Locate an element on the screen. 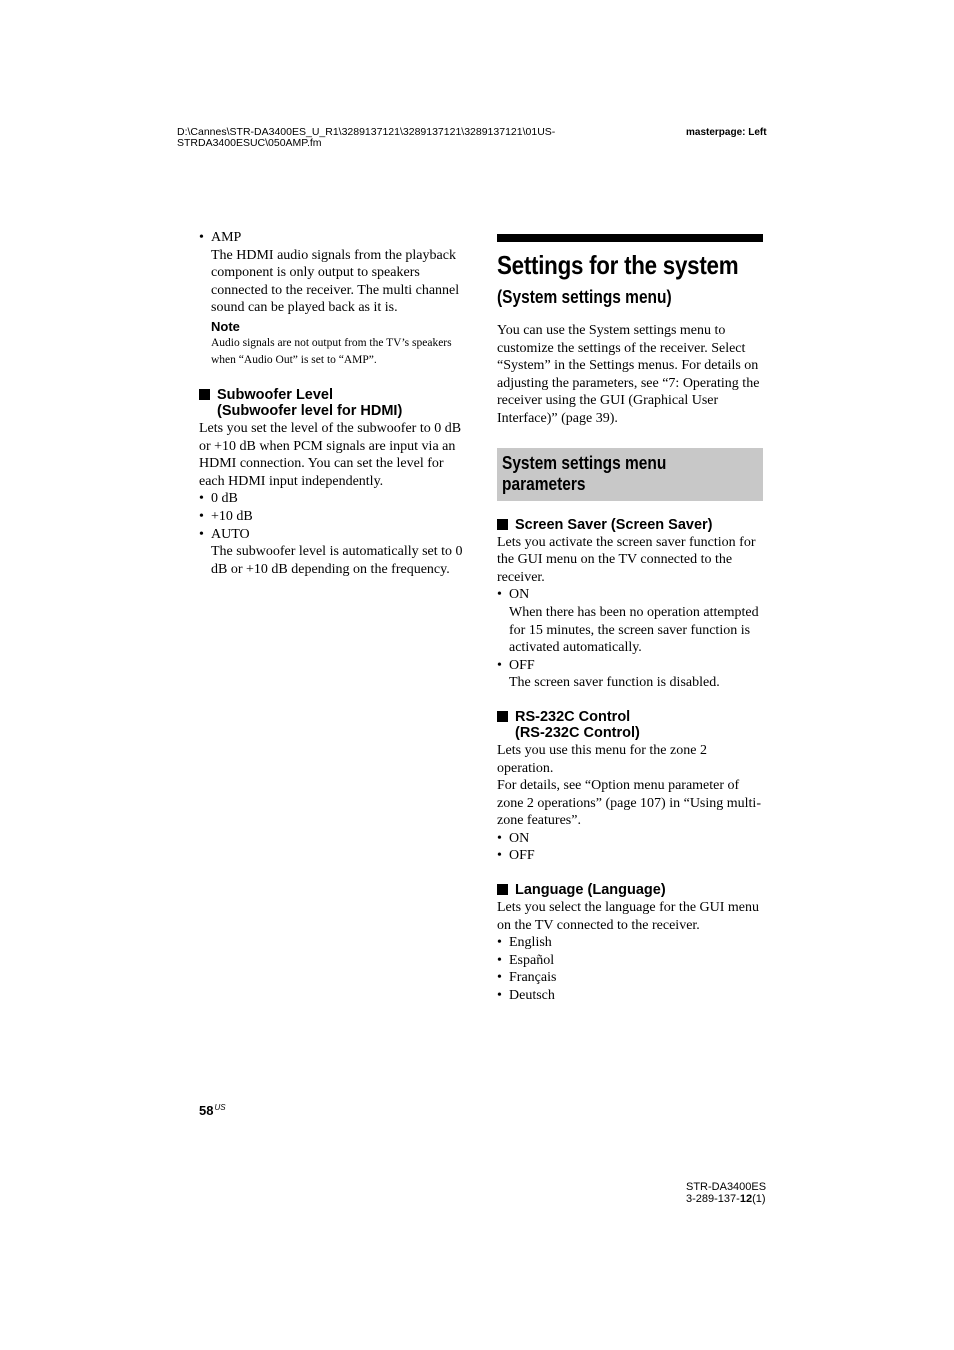 The image size is (954, 1350). amp-option: • AMP is located at coordinates (333, 238).